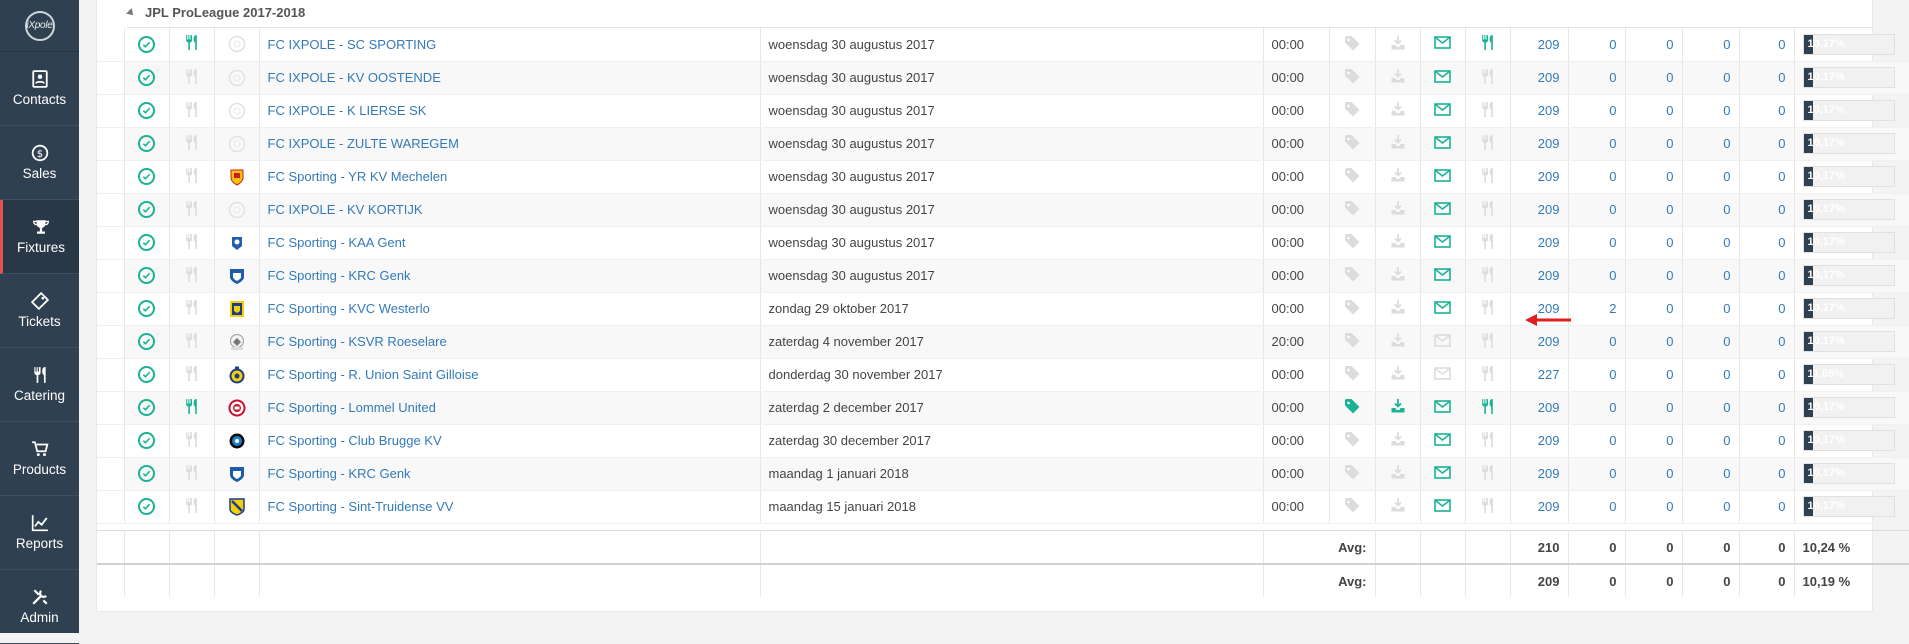  Describe the element at coordinates (358, 176) in the screenshot. I see `fixture-link: FC Sporting - YR KV Mechelen` at that location.